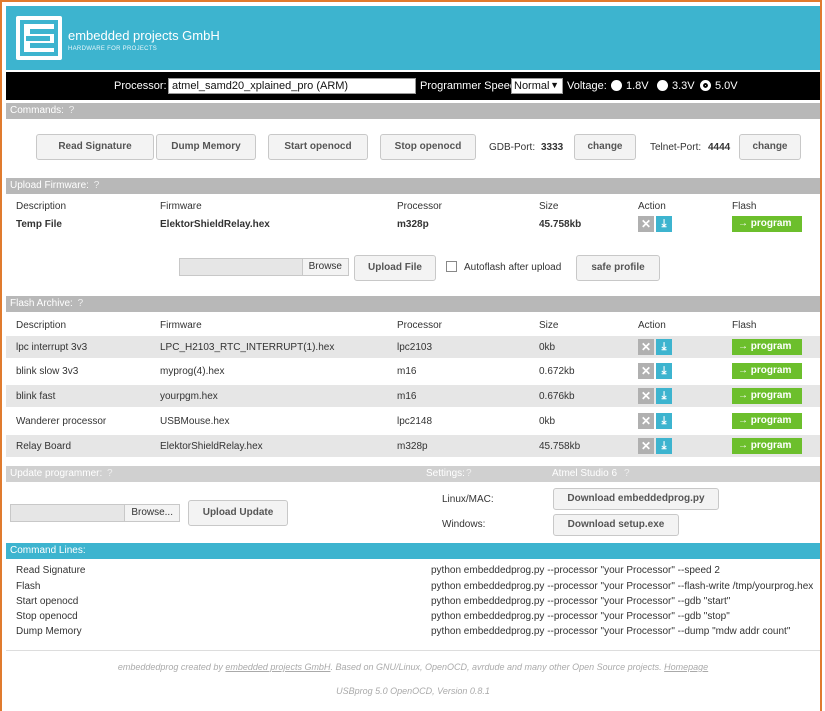  I want to click on archive-col-firmware: Firmware, so click(181, 325).